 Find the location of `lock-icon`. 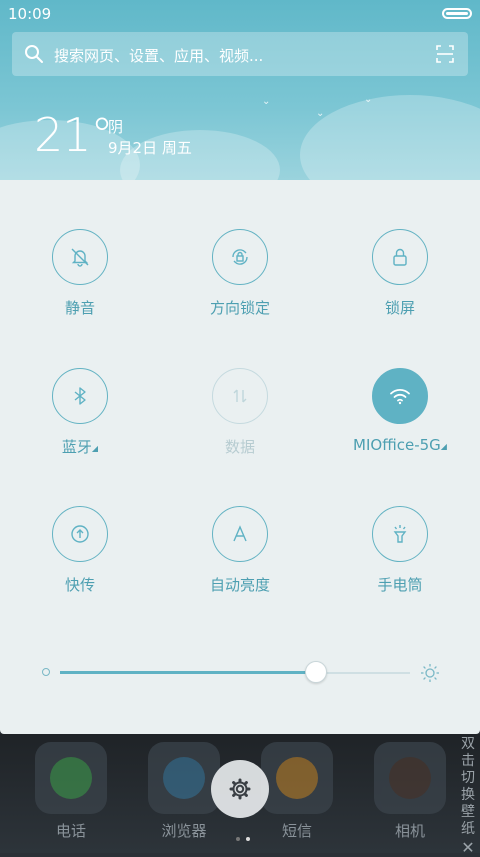

lock-icon is located at coordinates (400, 257).